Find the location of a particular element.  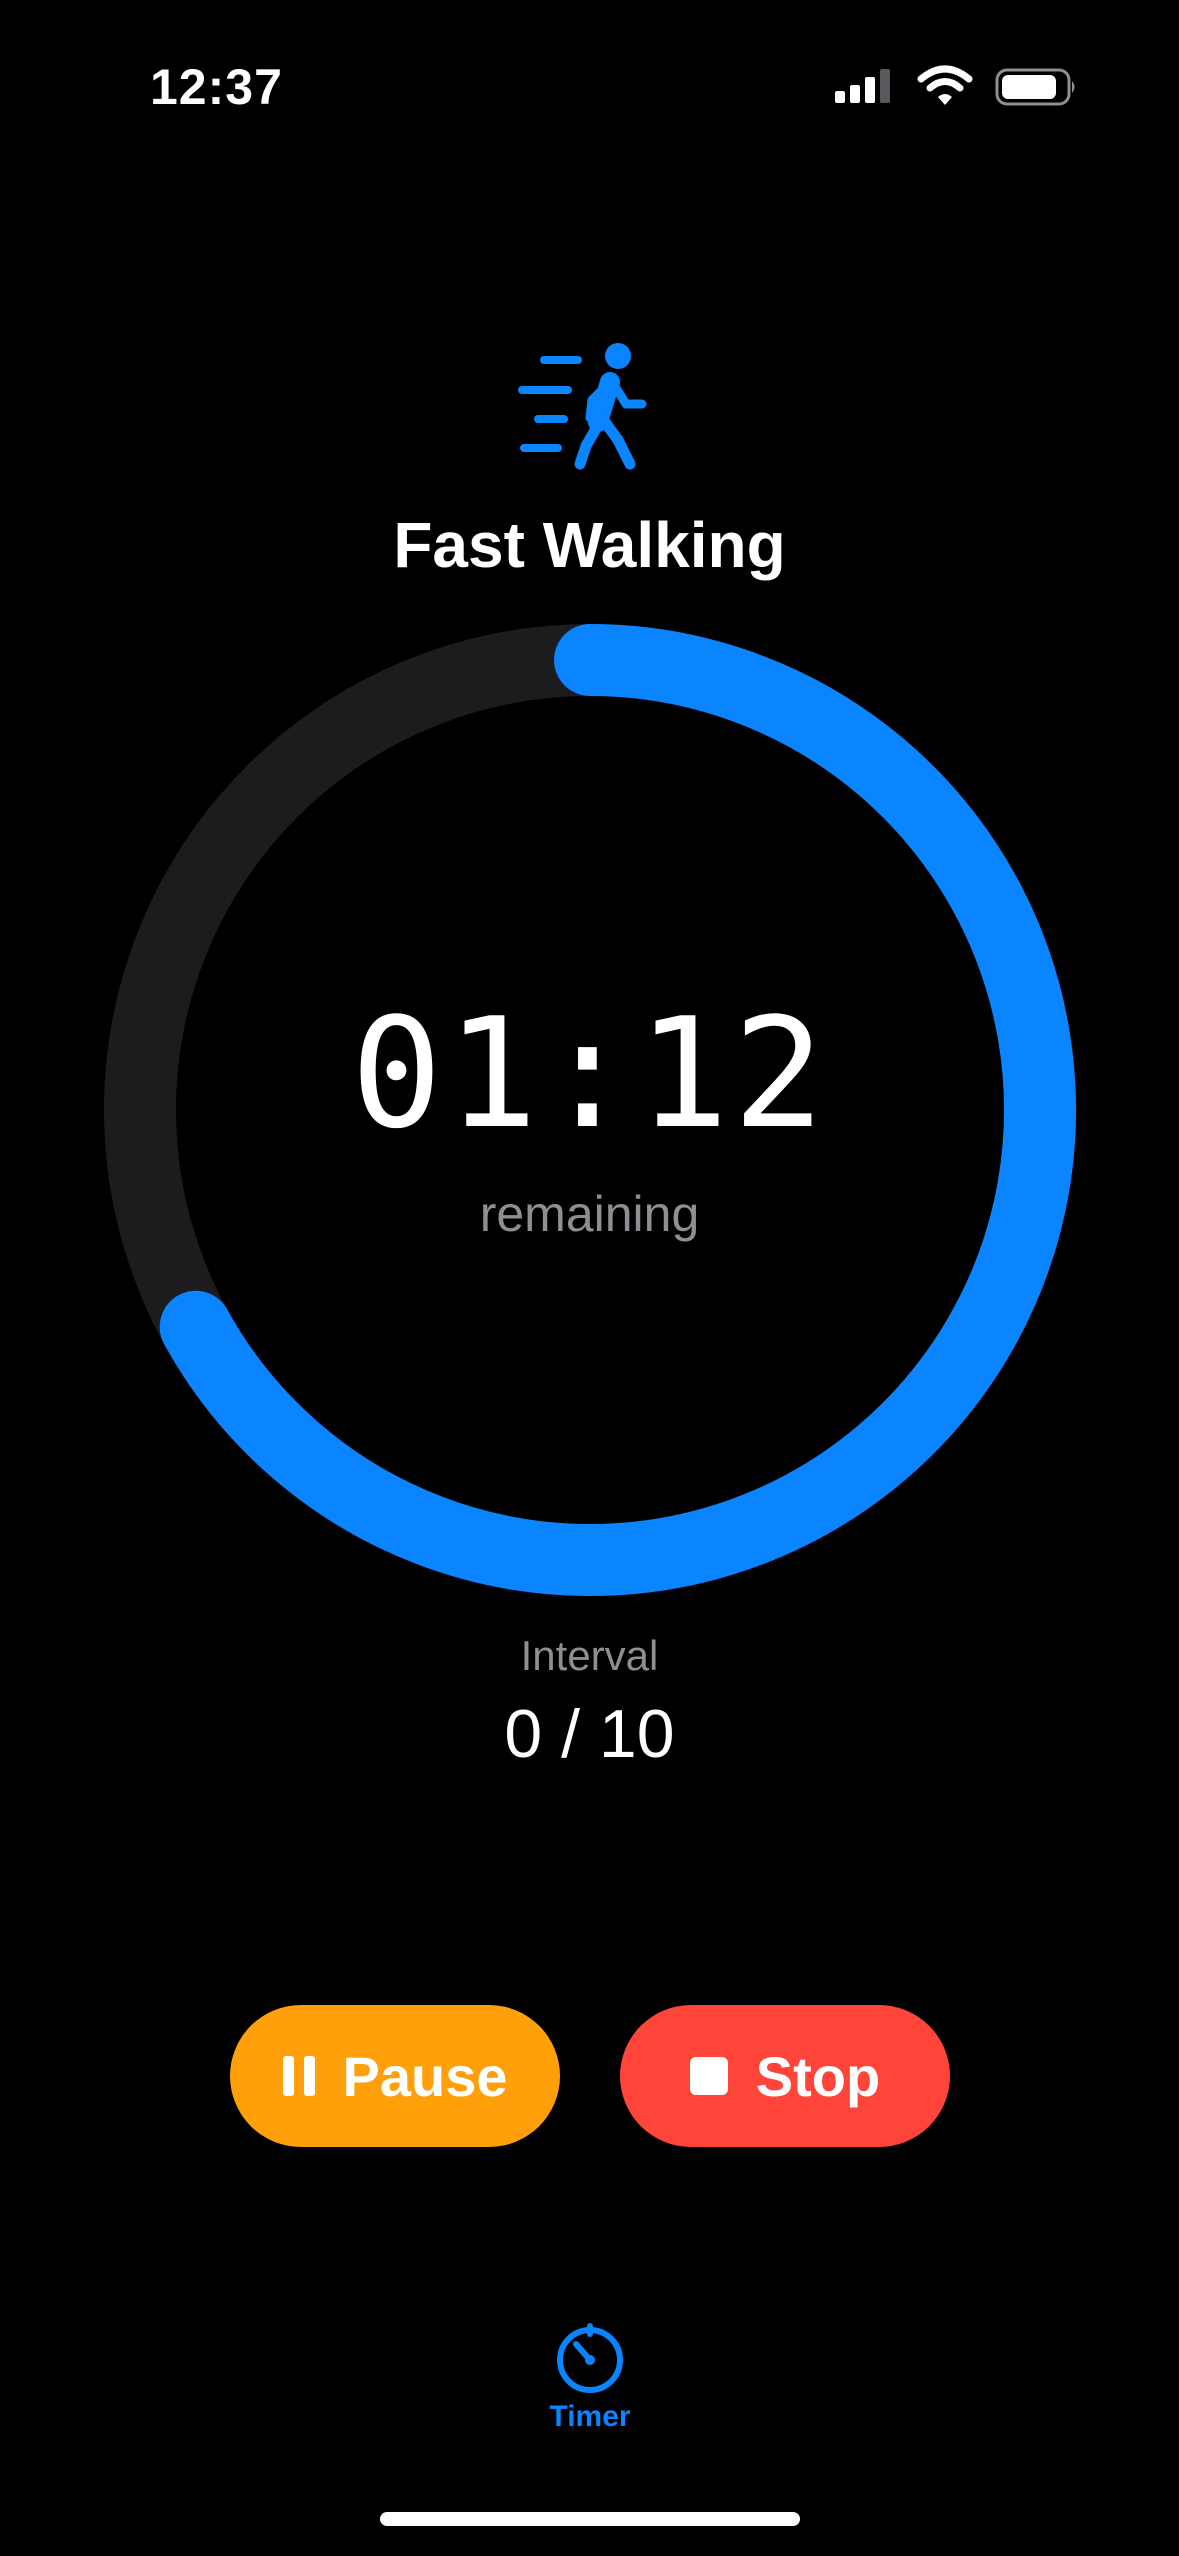

tab-timer: Timer is located at coordinates (590, 2390).